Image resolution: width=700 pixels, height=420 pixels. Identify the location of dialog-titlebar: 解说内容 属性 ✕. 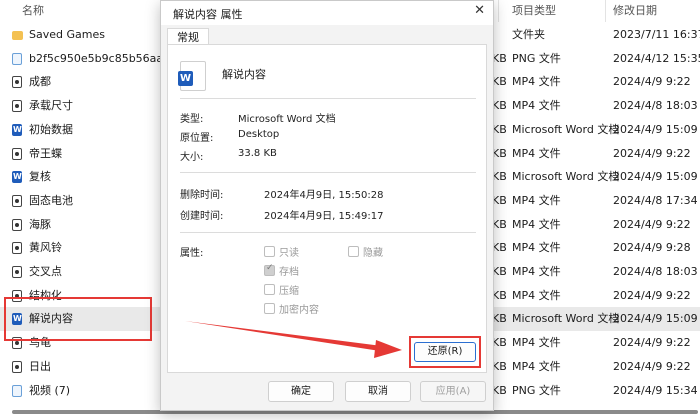
(327, 13).